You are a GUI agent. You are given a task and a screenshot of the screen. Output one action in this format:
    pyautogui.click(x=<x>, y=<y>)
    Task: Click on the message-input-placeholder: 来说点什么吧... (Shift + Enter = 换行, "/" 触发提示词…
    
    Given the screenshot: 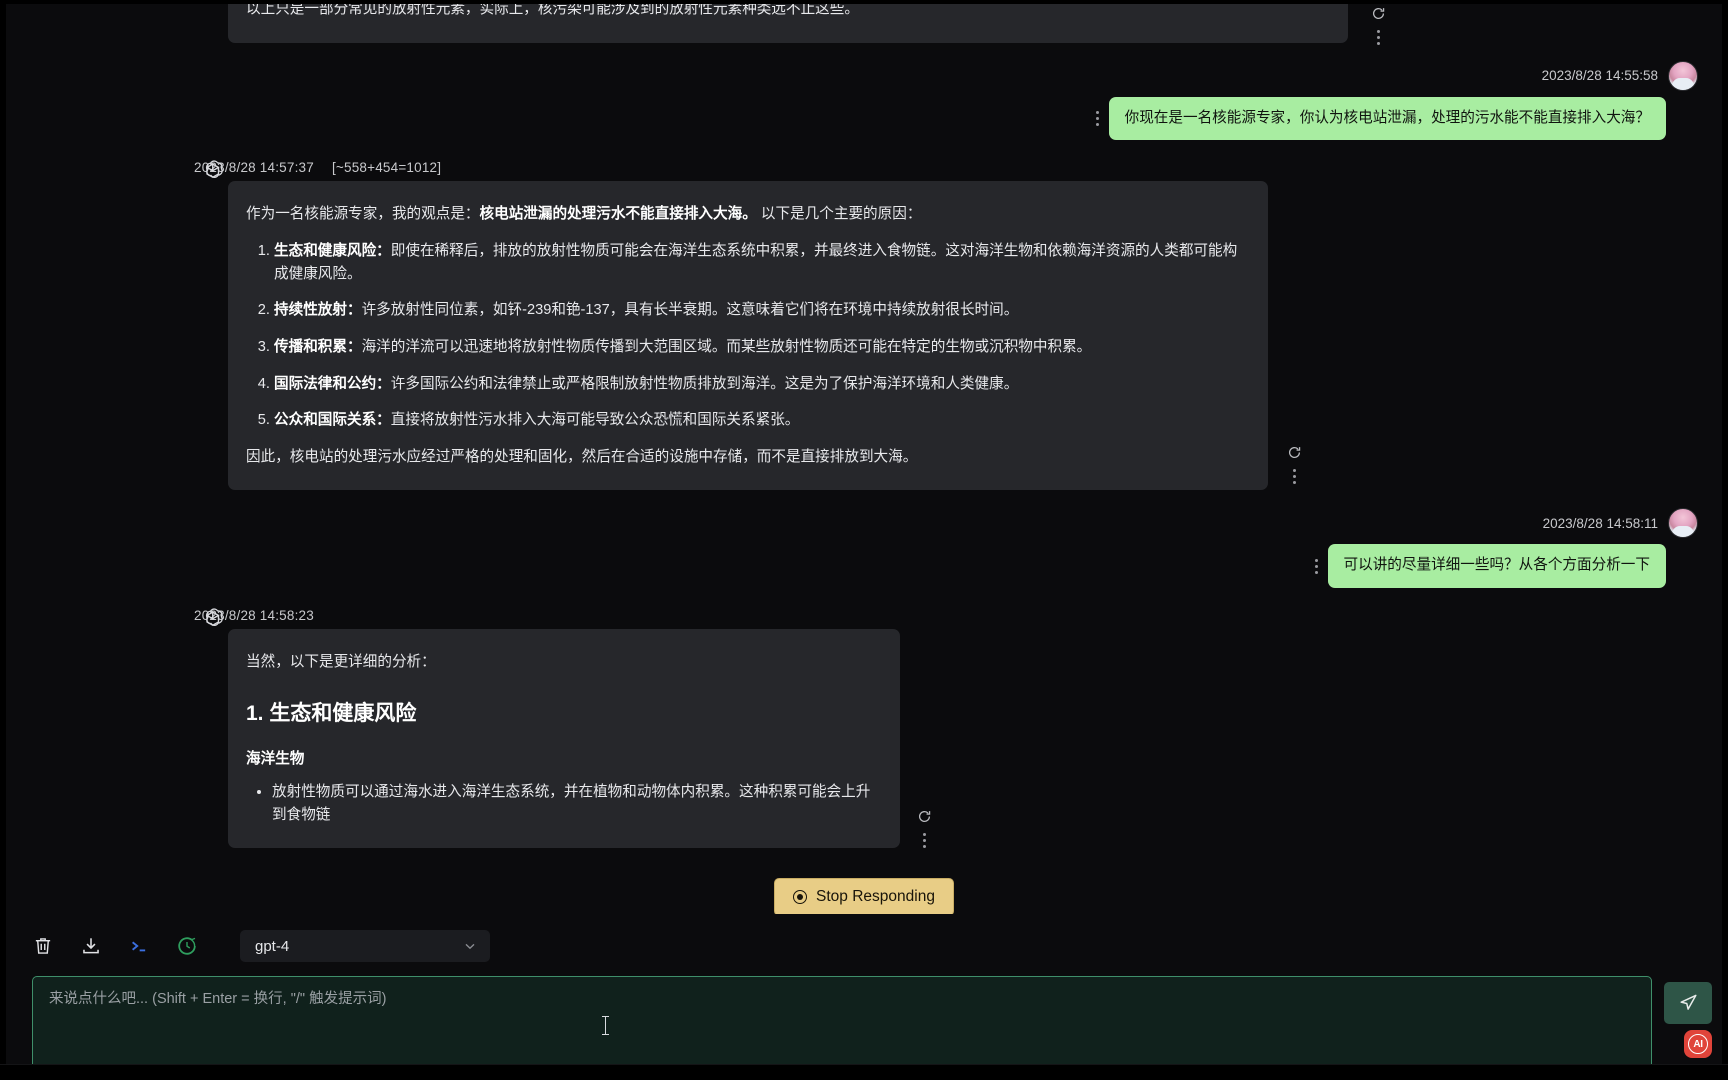 What is the action you would take?
    pyautogui.click(x=218, y=999)
    